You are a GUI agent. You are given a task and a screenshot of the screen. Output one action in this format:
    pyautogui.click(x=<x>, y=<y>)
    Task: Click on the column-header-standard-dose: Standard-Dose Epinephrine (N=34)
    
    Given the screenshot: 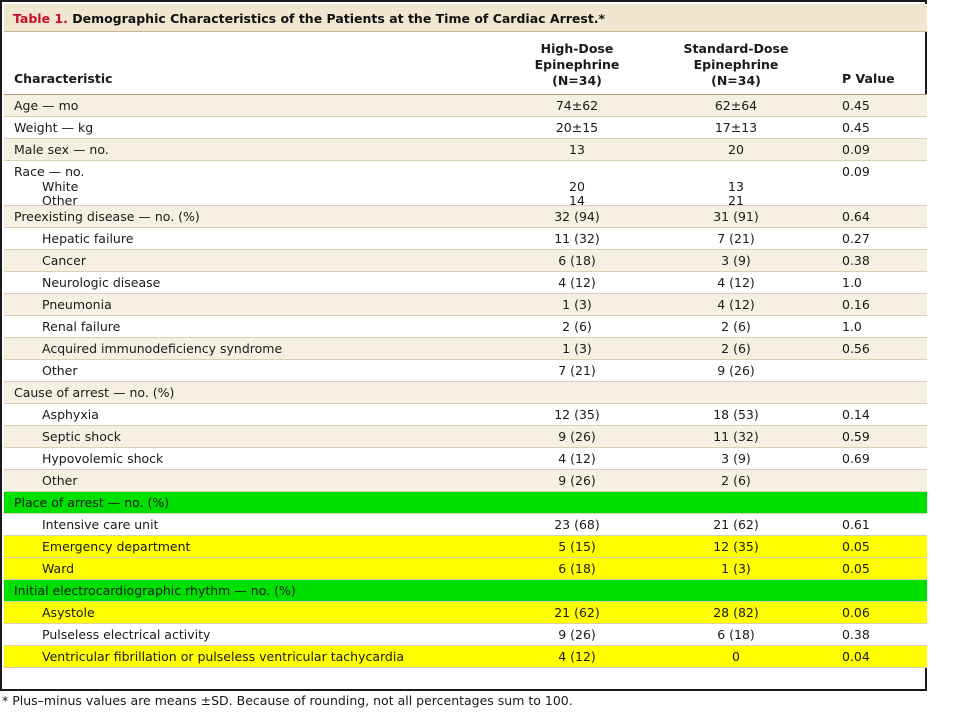 What is the action you would take?
    pyautogui.click(x=736, y=65)
    